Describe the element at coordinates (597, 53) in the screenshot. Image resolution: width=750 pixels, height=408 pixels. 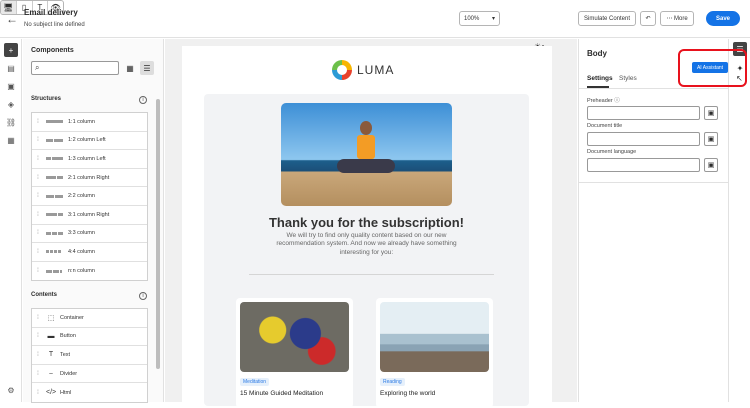
I see `panel-title: Body` at that location.